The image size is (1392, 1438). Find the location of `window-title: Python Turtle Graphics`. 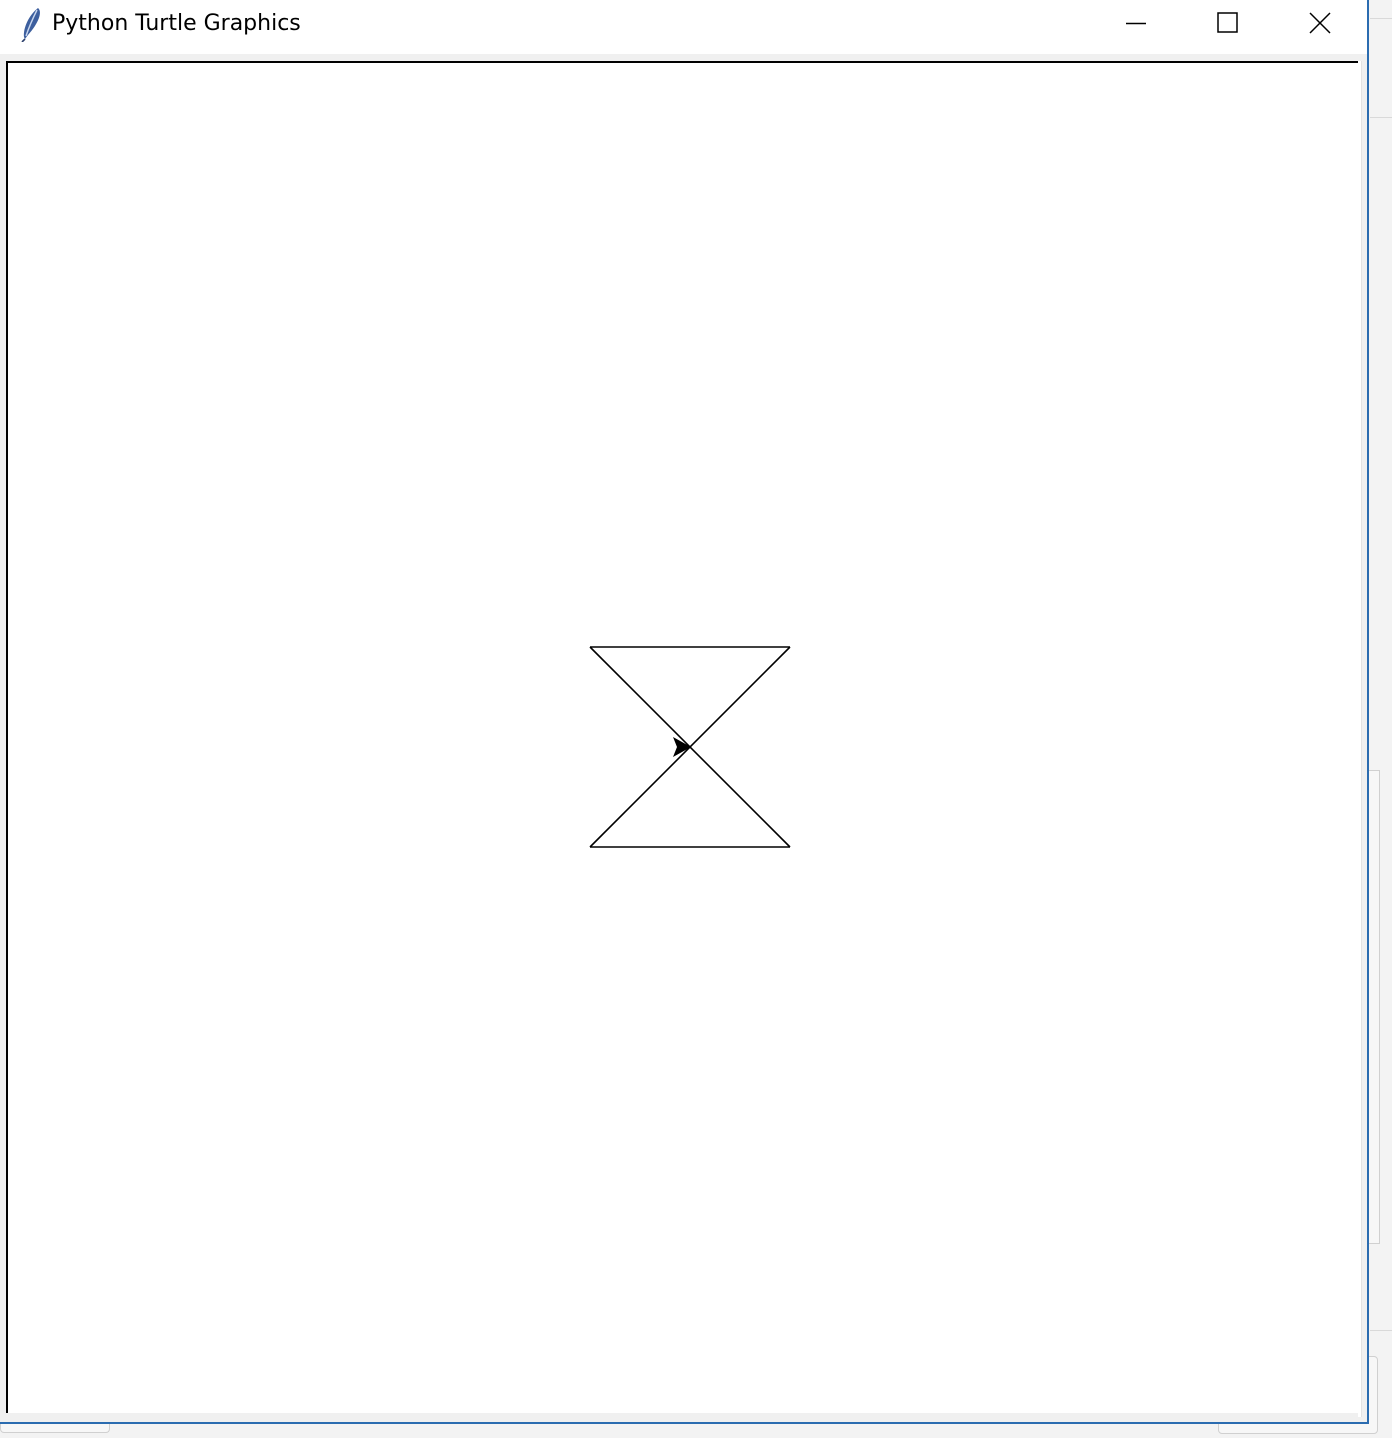

window-title: Python Turtle Graphics is located at coordinates (176, 23).